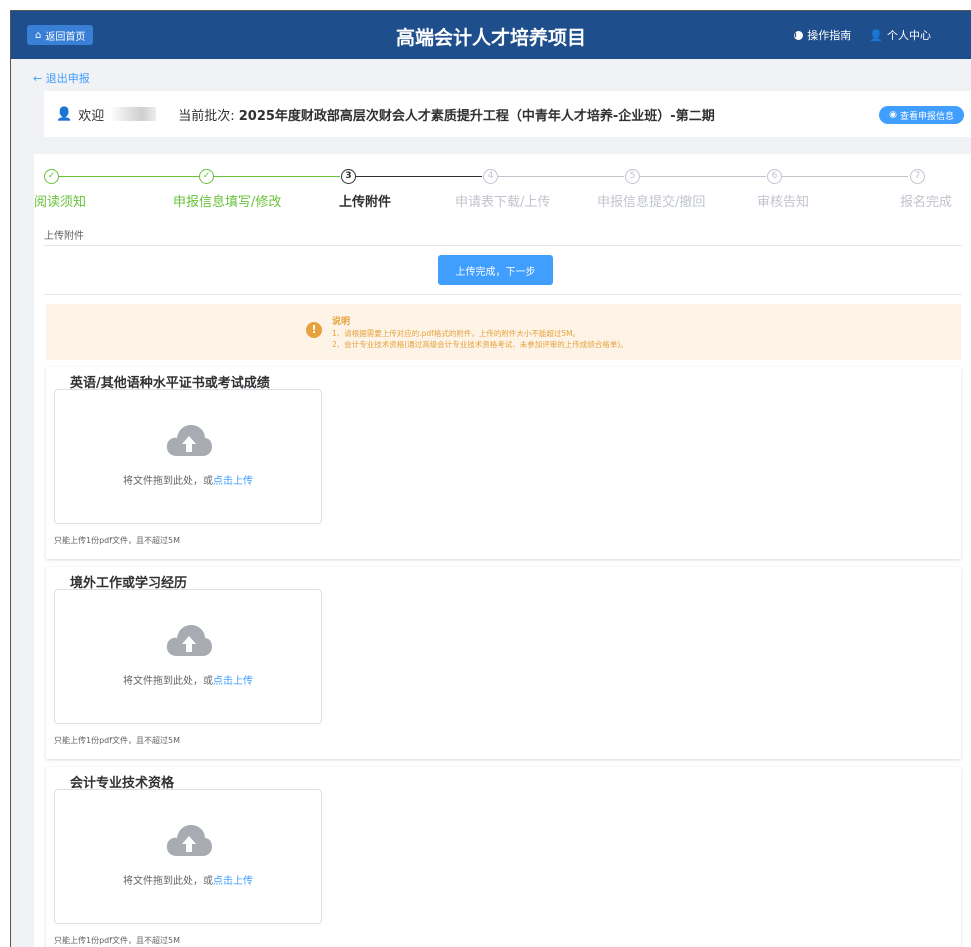 Image resolution: width=971 pixels, height=947 pixels. What do you see at coordinates (91, 116) in the screenshot?
I see `welcome-greeting: 欢迎` at bounding box center [91, 116].